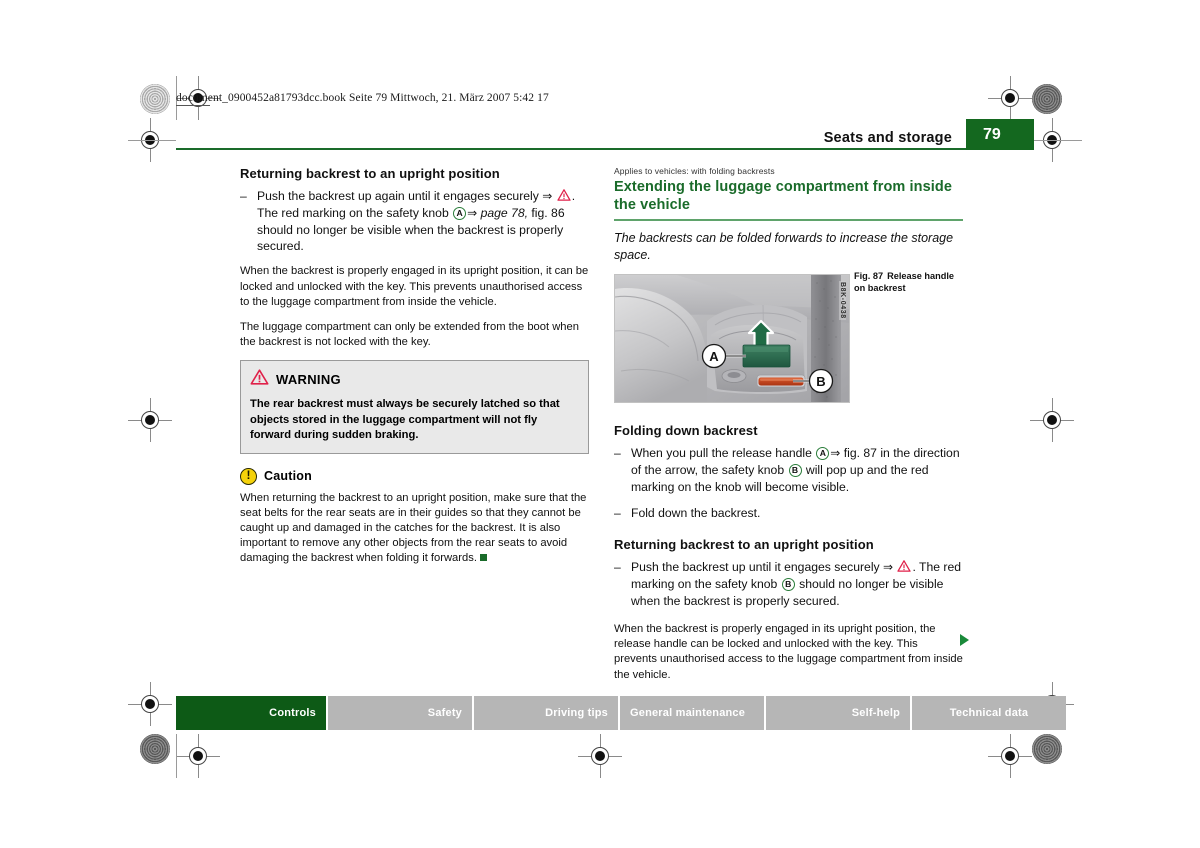 The width and height of the screenshot is (1200, 848). Describe the element at coordinates (723, 453) in the screenshot. I see `bullet-text-part-1: When you pull the release handle` at that location.